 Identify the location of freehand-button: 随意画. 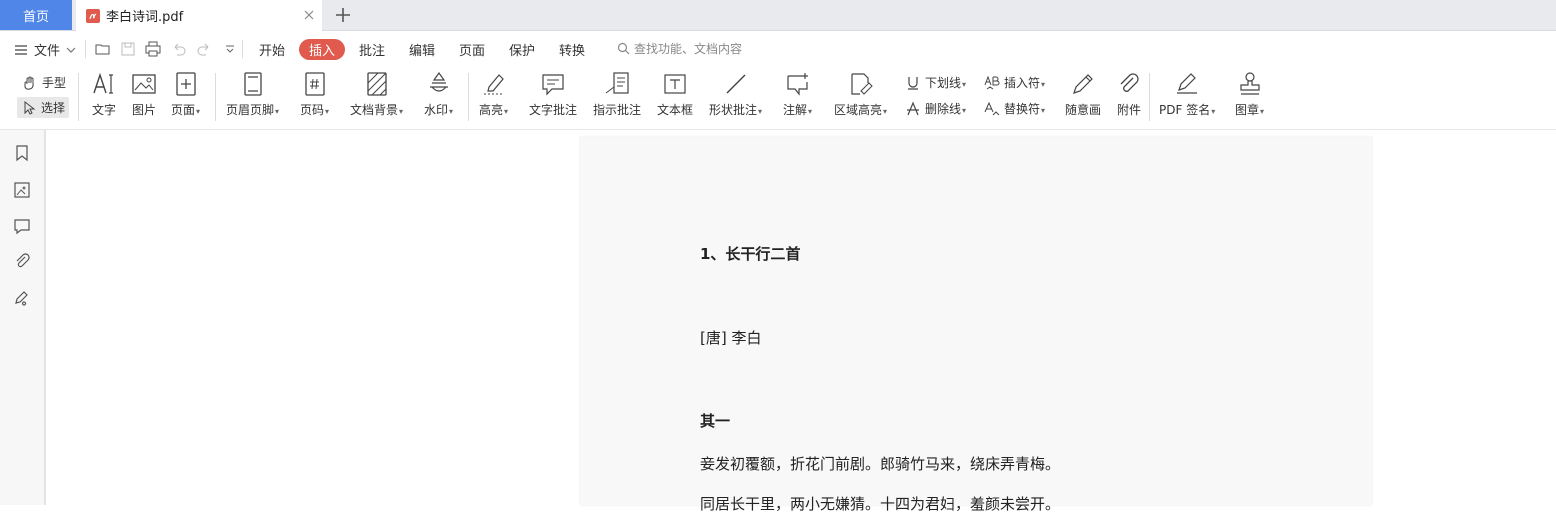
(1083, 94).